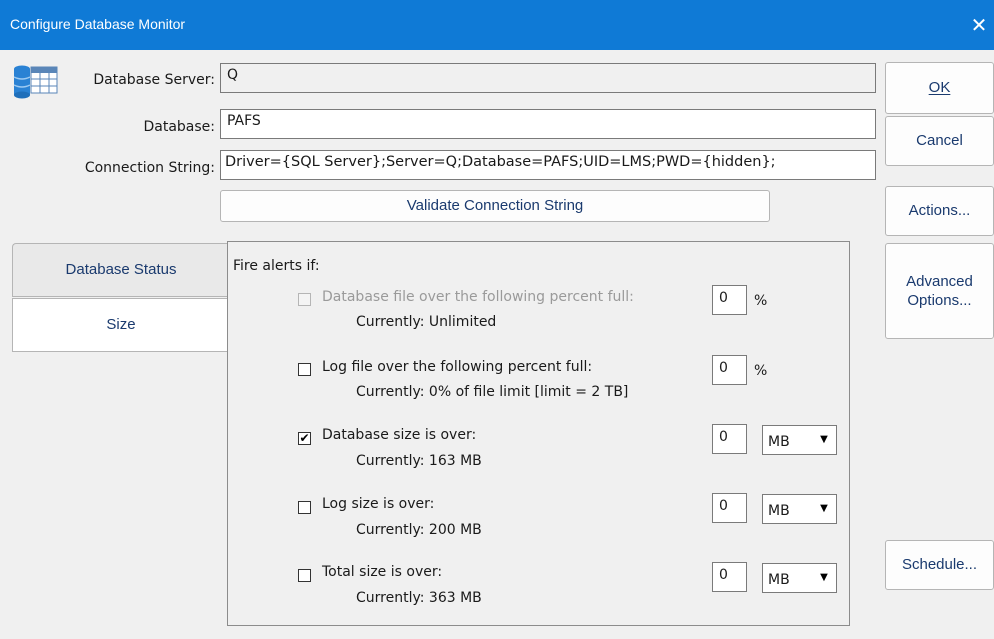 The image size is (994, 639). Describe the element at coordinates (419, 530) in the screenshot. I see `log-size-current: Currently: 200 MB` at that location.